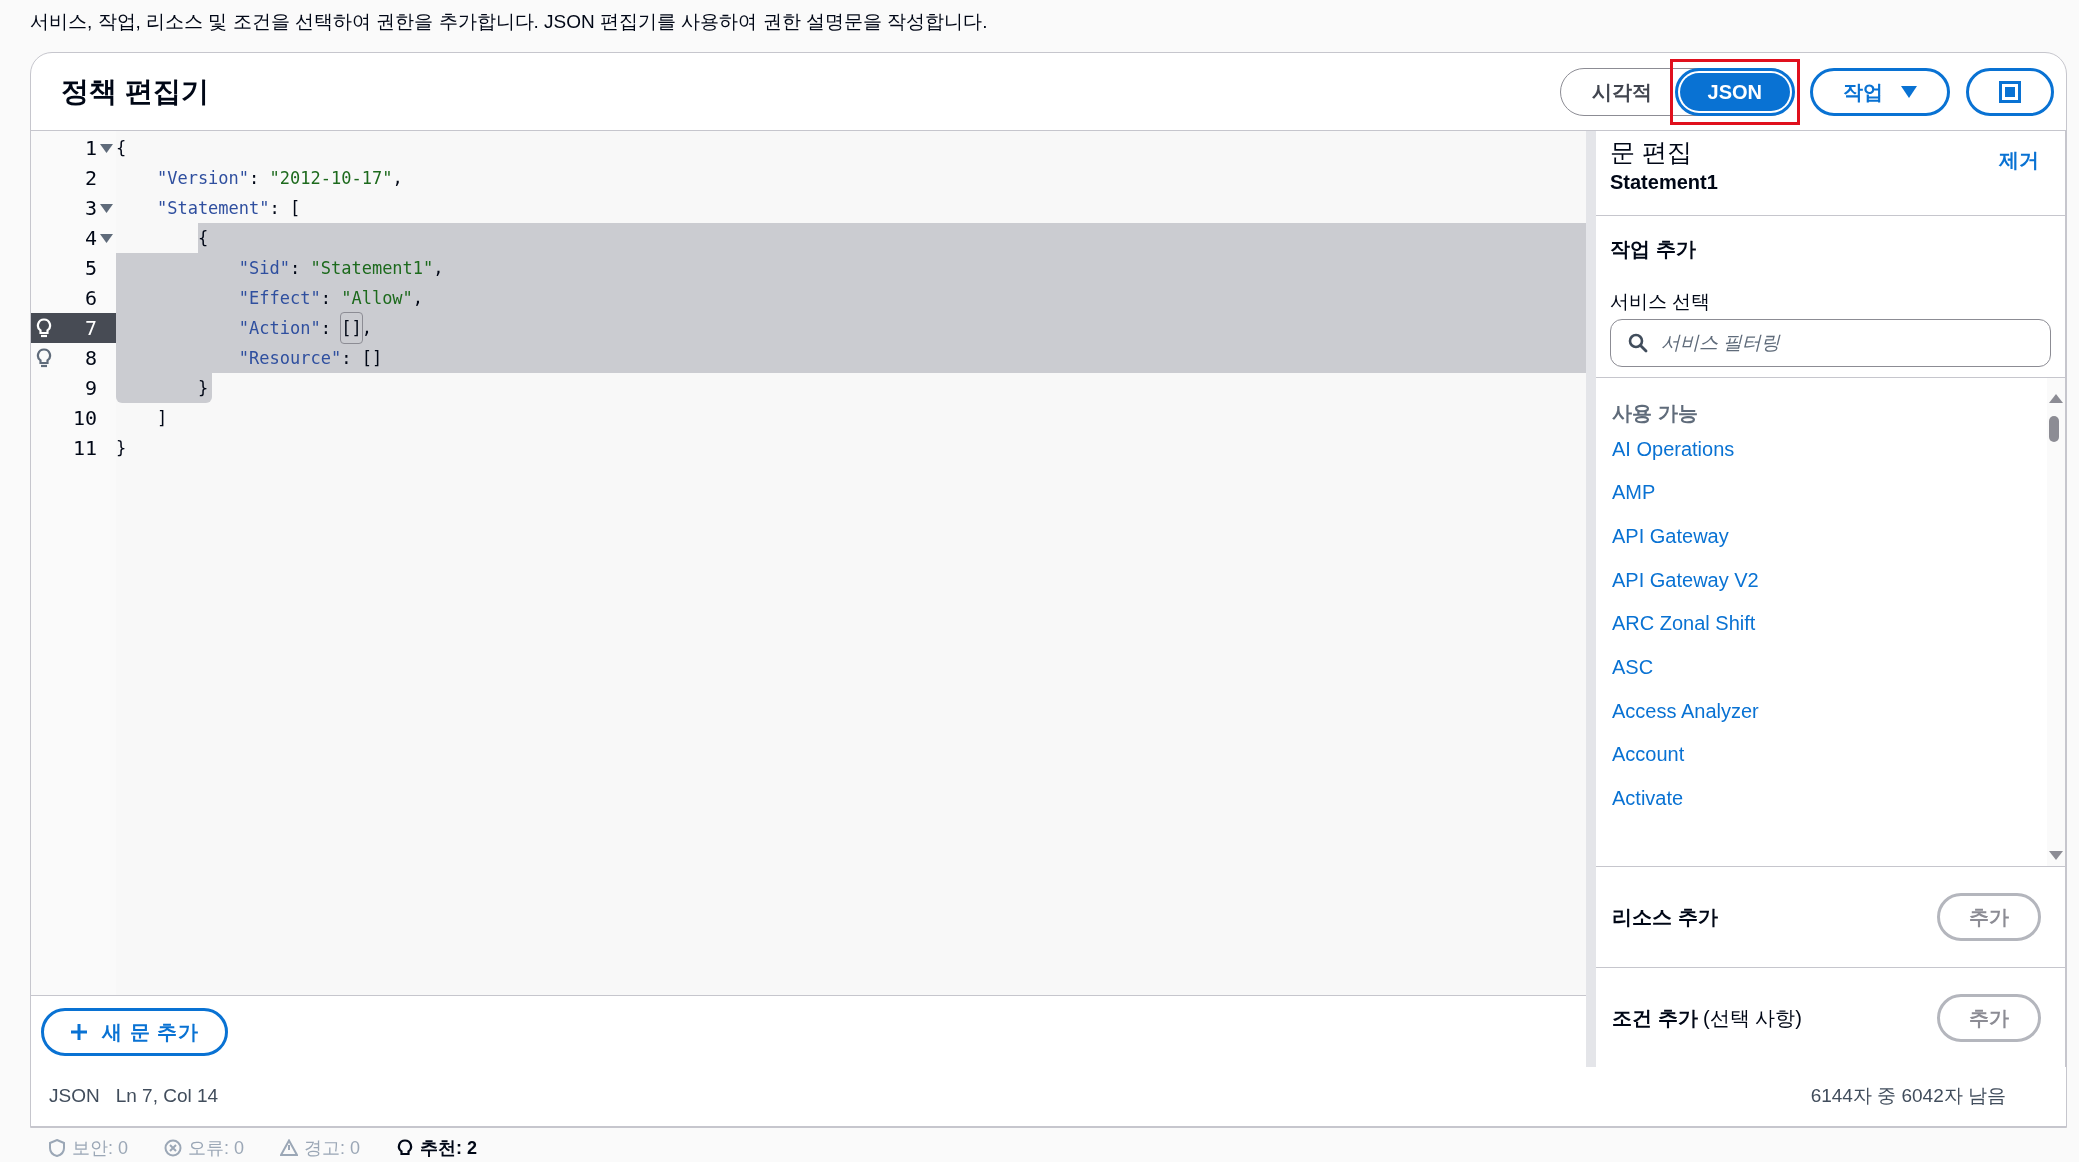 This screenshot has height=1162, width=2079. What do you see at coordinates (90, 148) in the screenshot?
I see `line-number: 1` at bounding box center [90, 148].